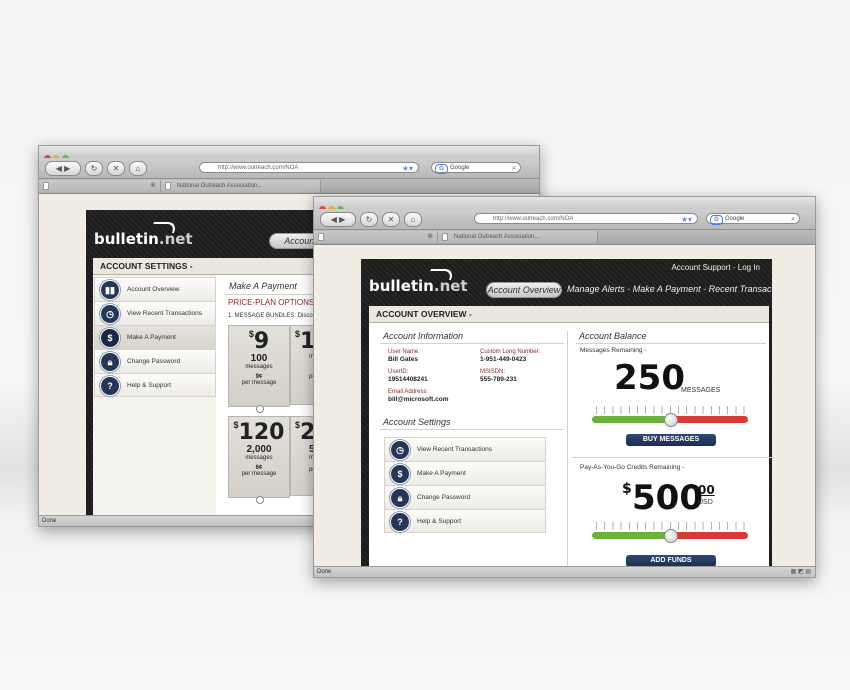 The width and height of the screenshot is (850, 690). What do you see at coordinates (706, 490) in the screenshot?
I see `credits-cents: 00` at bounding box center [706, 490].